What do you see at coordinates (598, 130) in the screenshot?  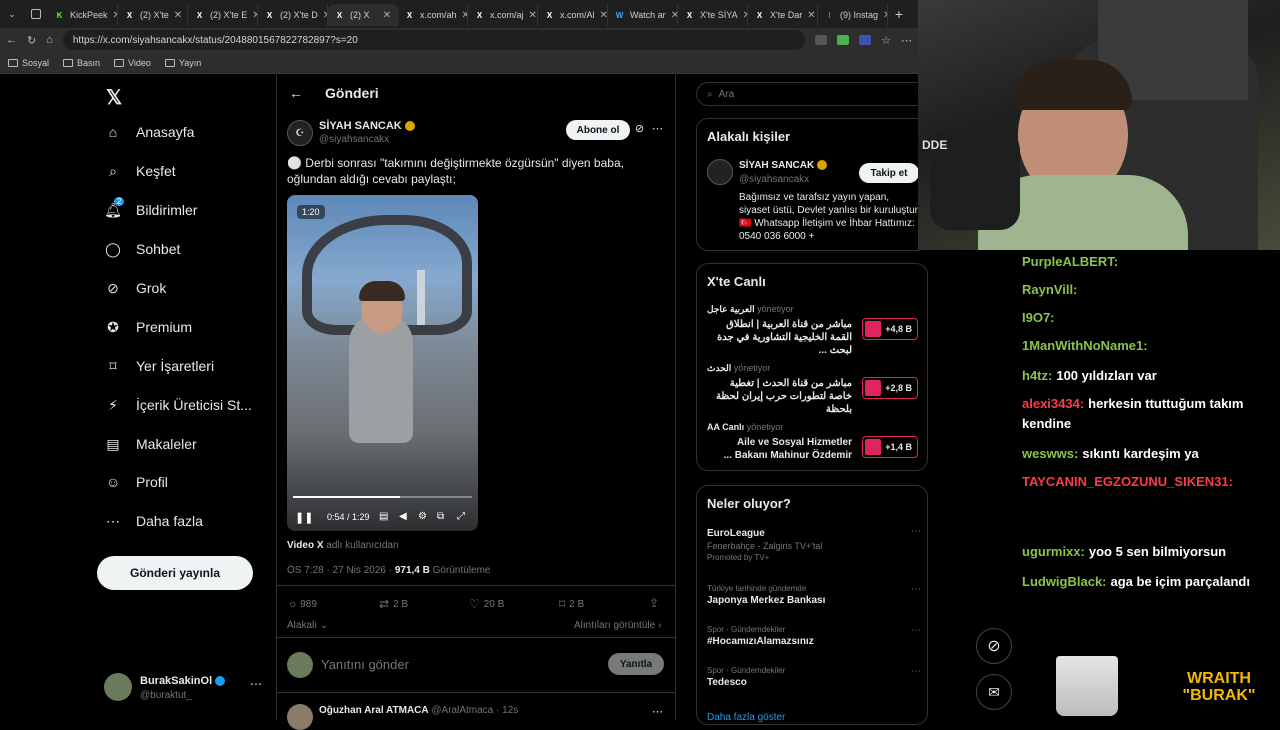 I see `subscribe-button: Abone ol` at bounding box center [598, 130].